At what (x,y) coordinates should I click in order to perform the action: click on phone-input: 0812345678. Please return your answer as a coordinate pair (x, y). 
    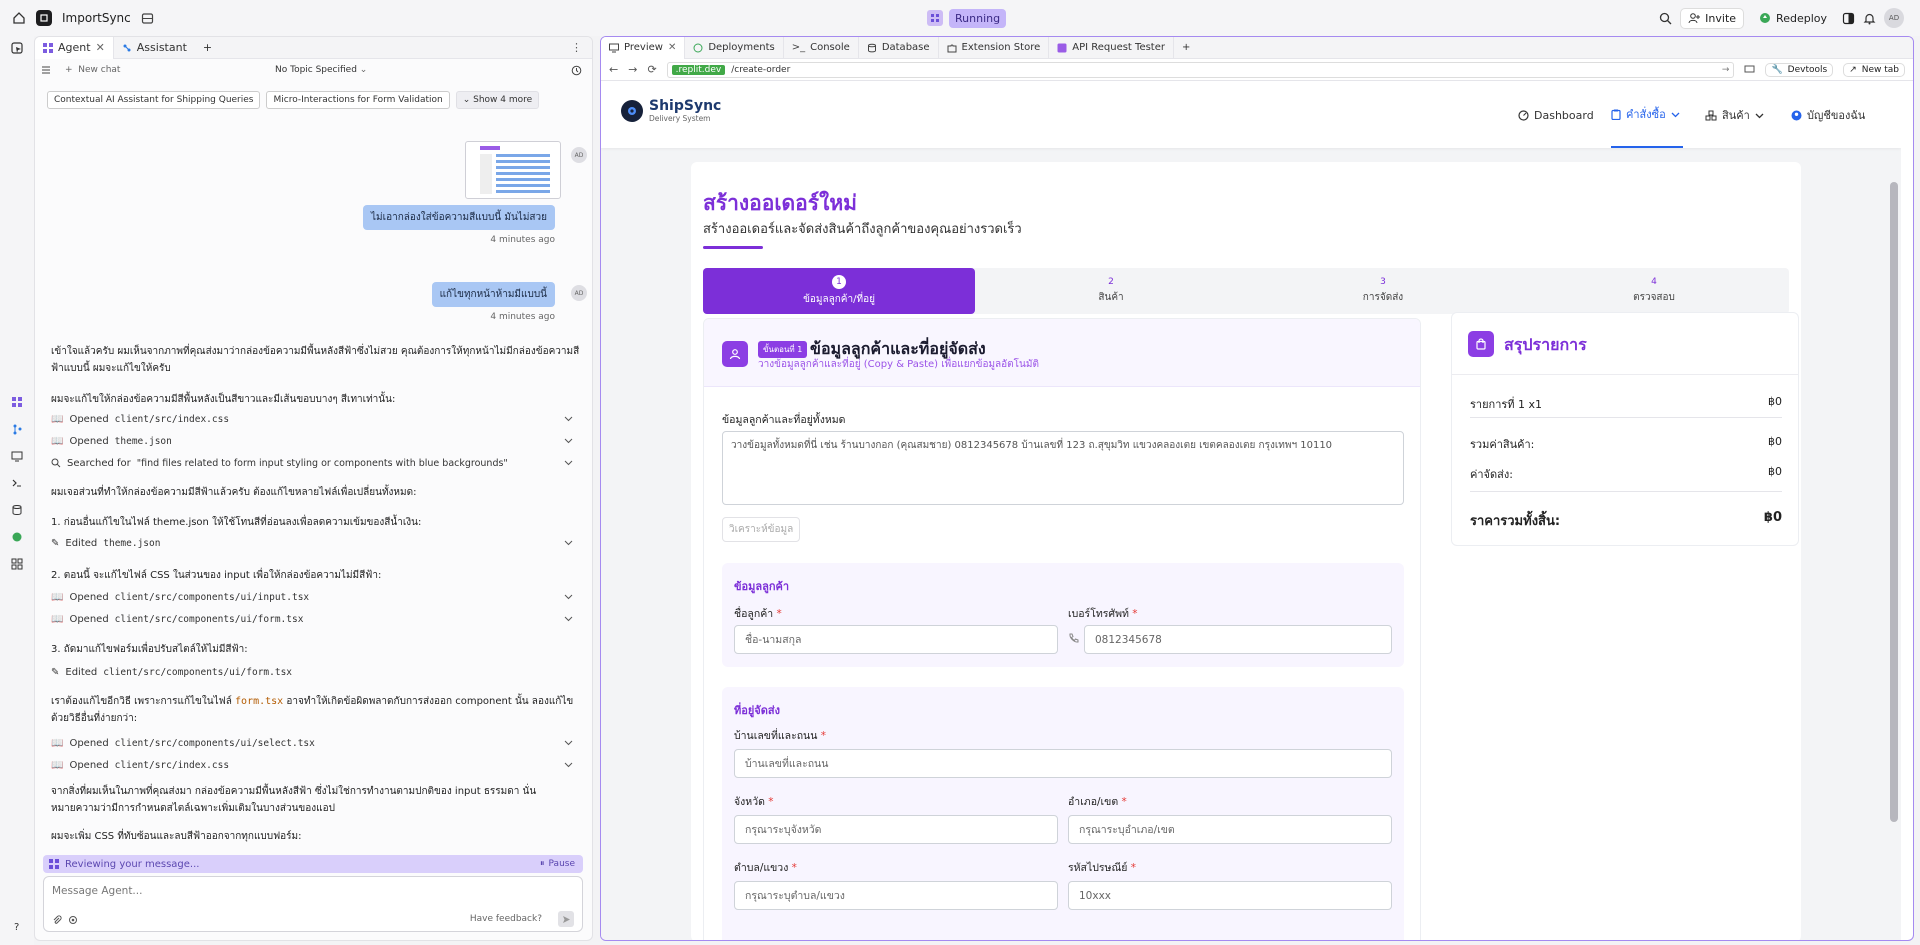
    Looking at the image, I should click on (1238, 639).